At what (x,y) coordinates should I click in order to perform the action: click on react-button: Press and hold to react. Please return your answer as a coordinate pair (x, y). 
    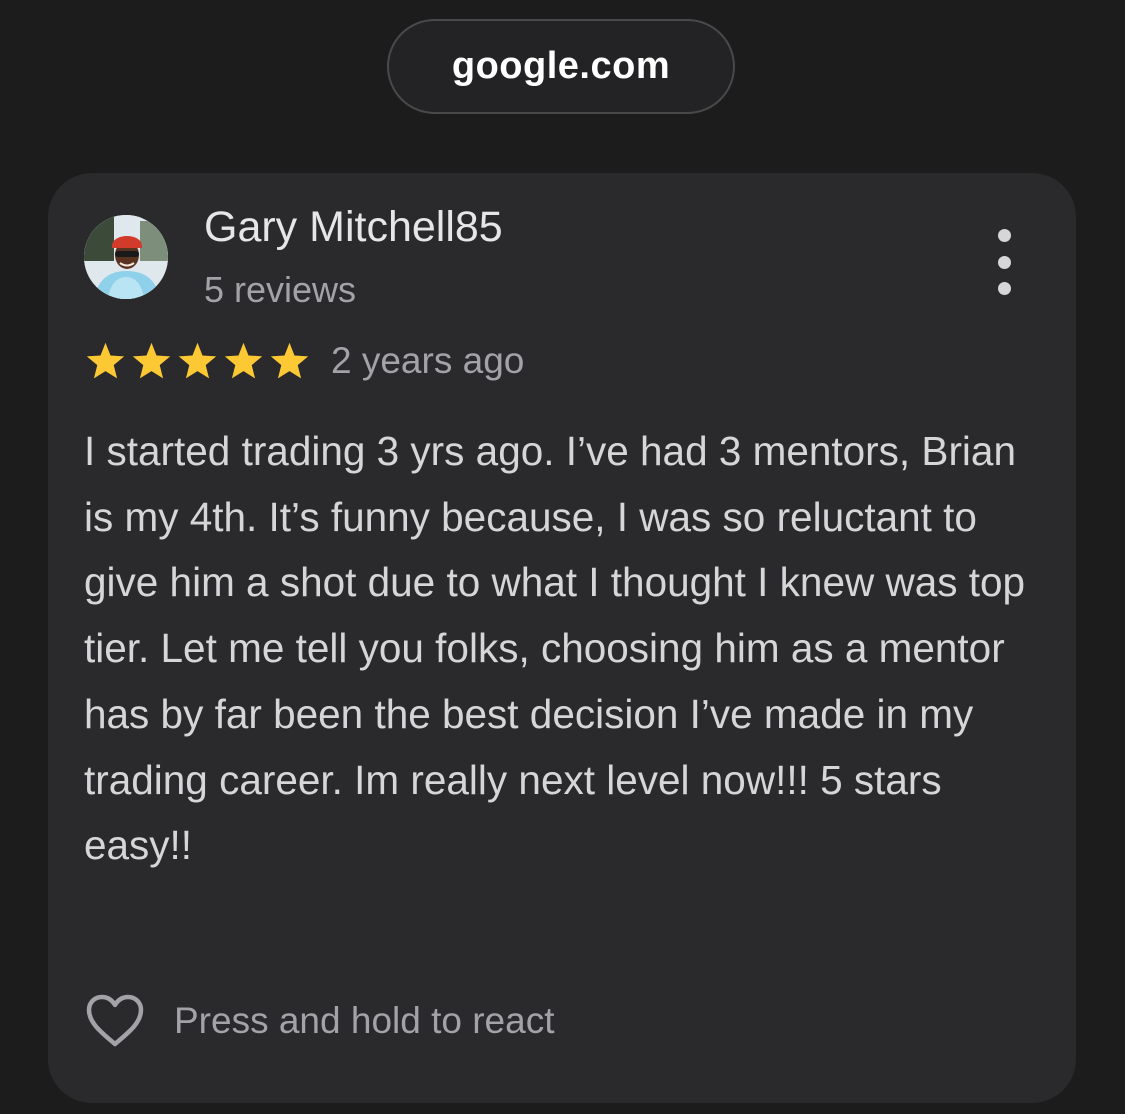
    Looking at the image, I should click on (319, 1021).